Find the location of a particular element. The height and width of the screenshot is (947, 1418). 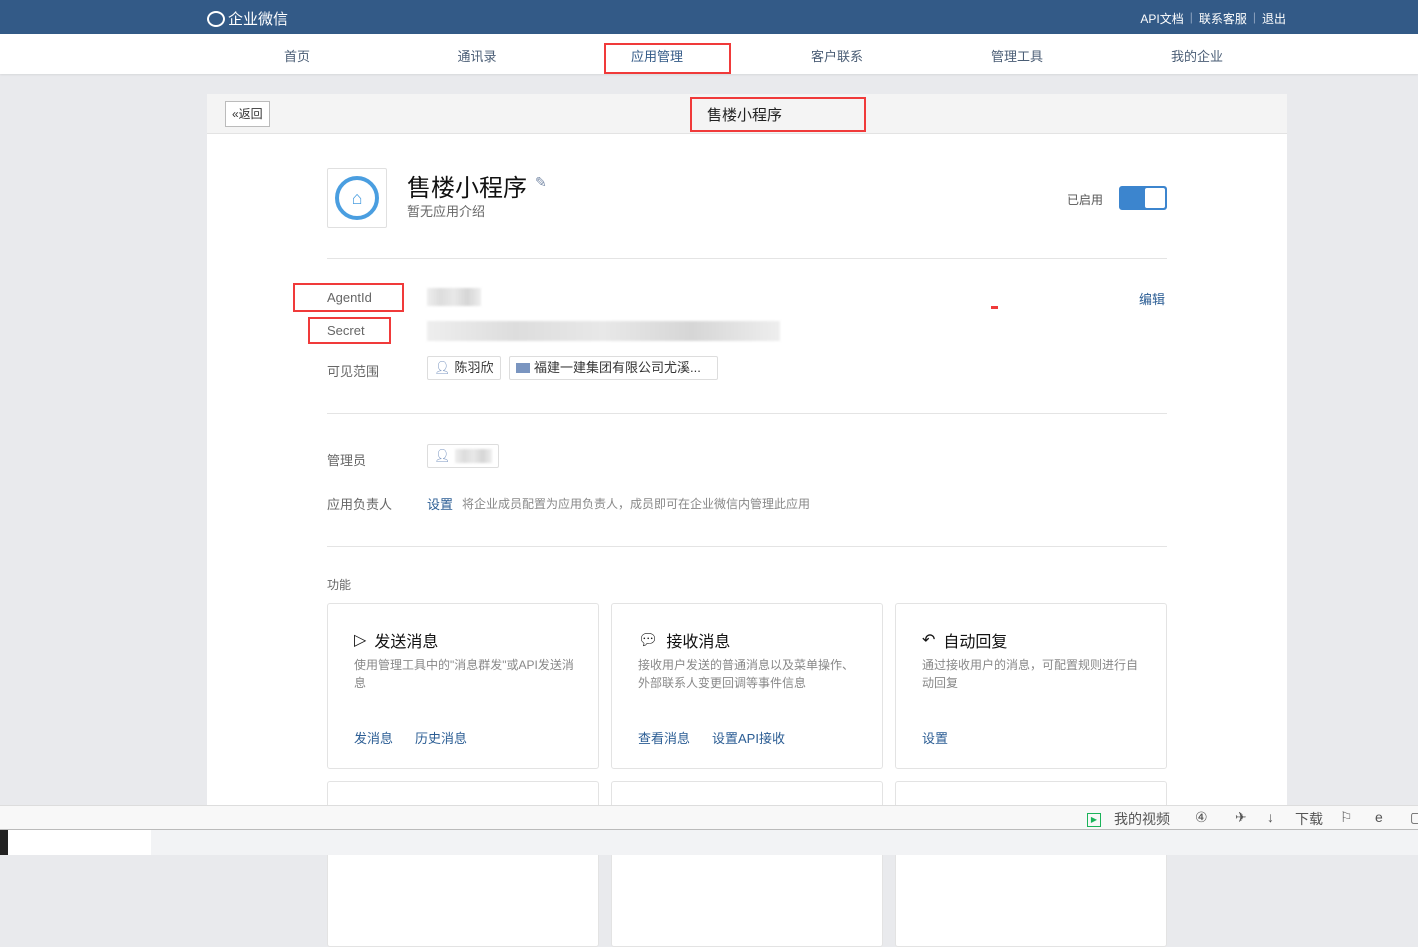

features-label: 功能 is located at coordinates (339, 585).